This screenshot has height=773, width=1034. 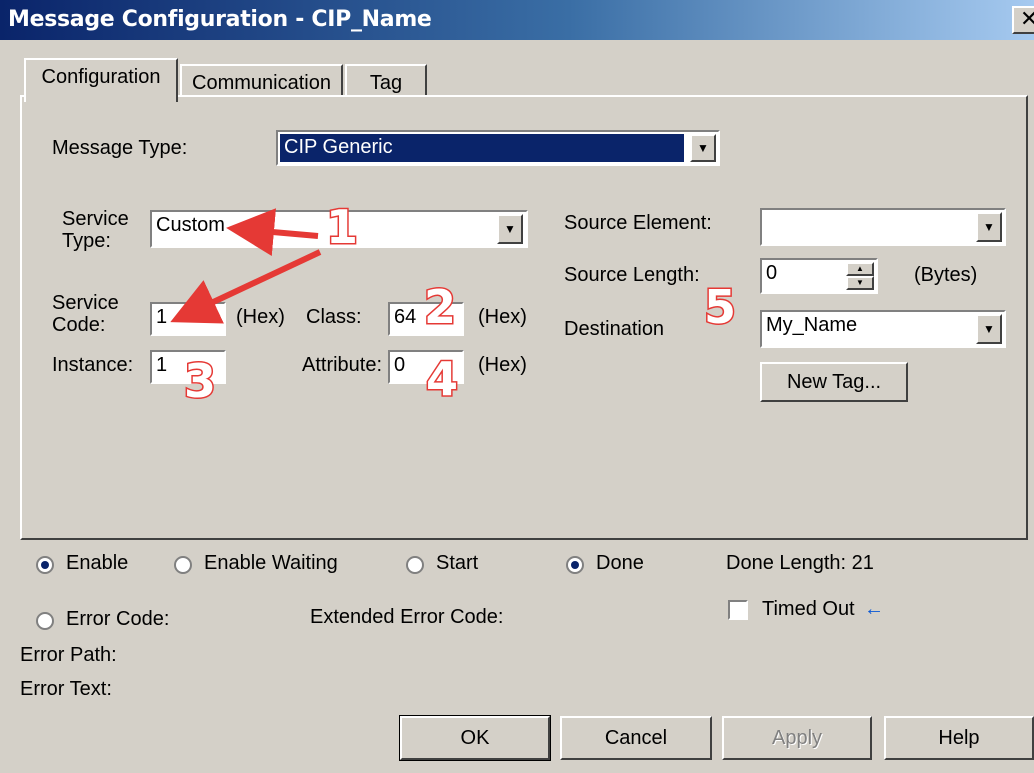 What do you see at coordinates (199, 381) in the screenshot?
I see `annotation-3: 3` at bounding box center [199, 381].